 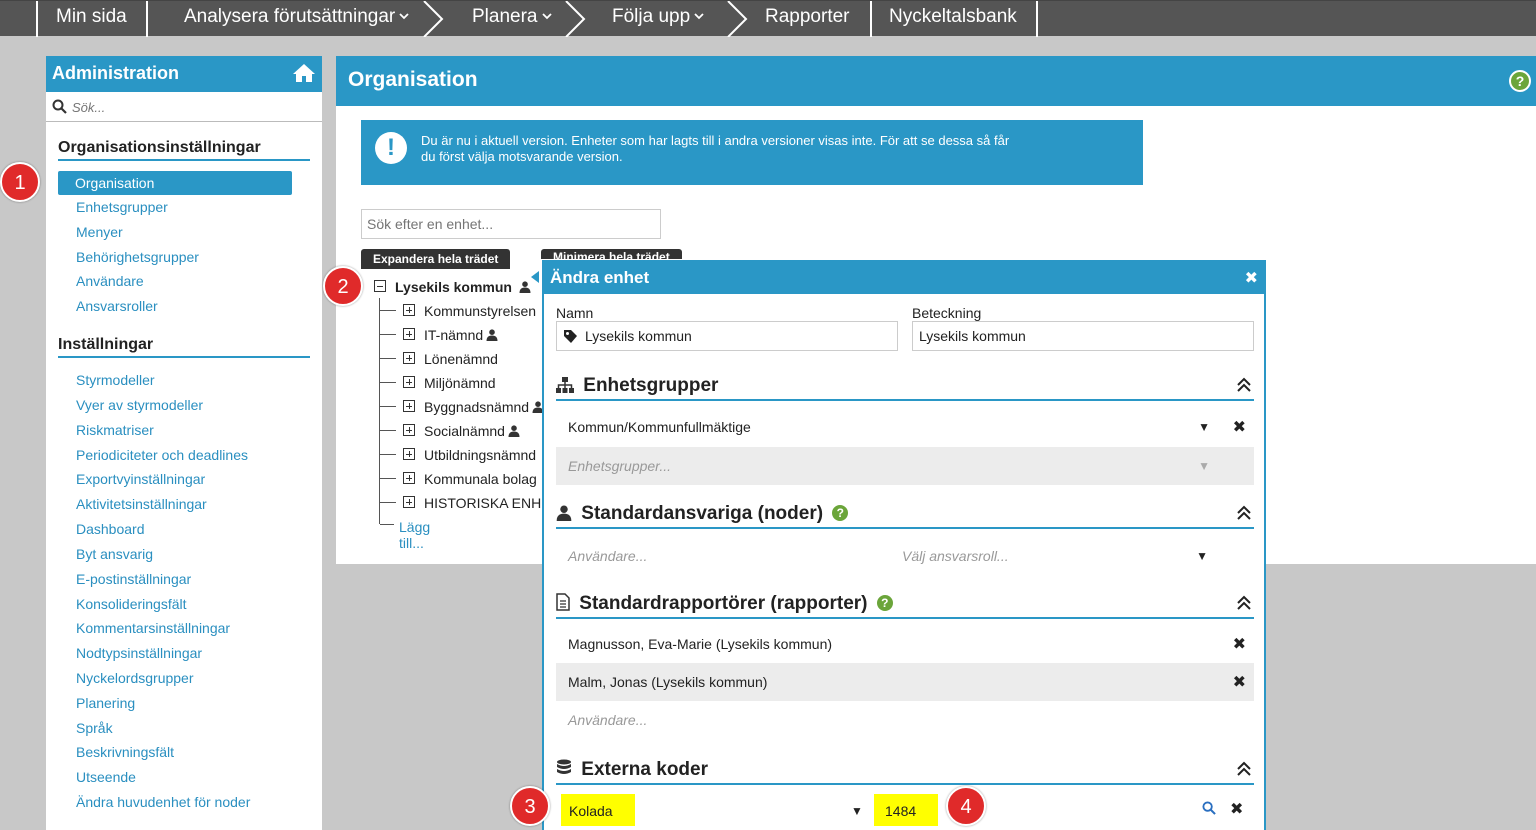 What do you see at coordinates (131, 604) in the screenshot?
I see `sidebar-item-konsolidering: Konsolideringsfält` at bounding box center [131, 604].